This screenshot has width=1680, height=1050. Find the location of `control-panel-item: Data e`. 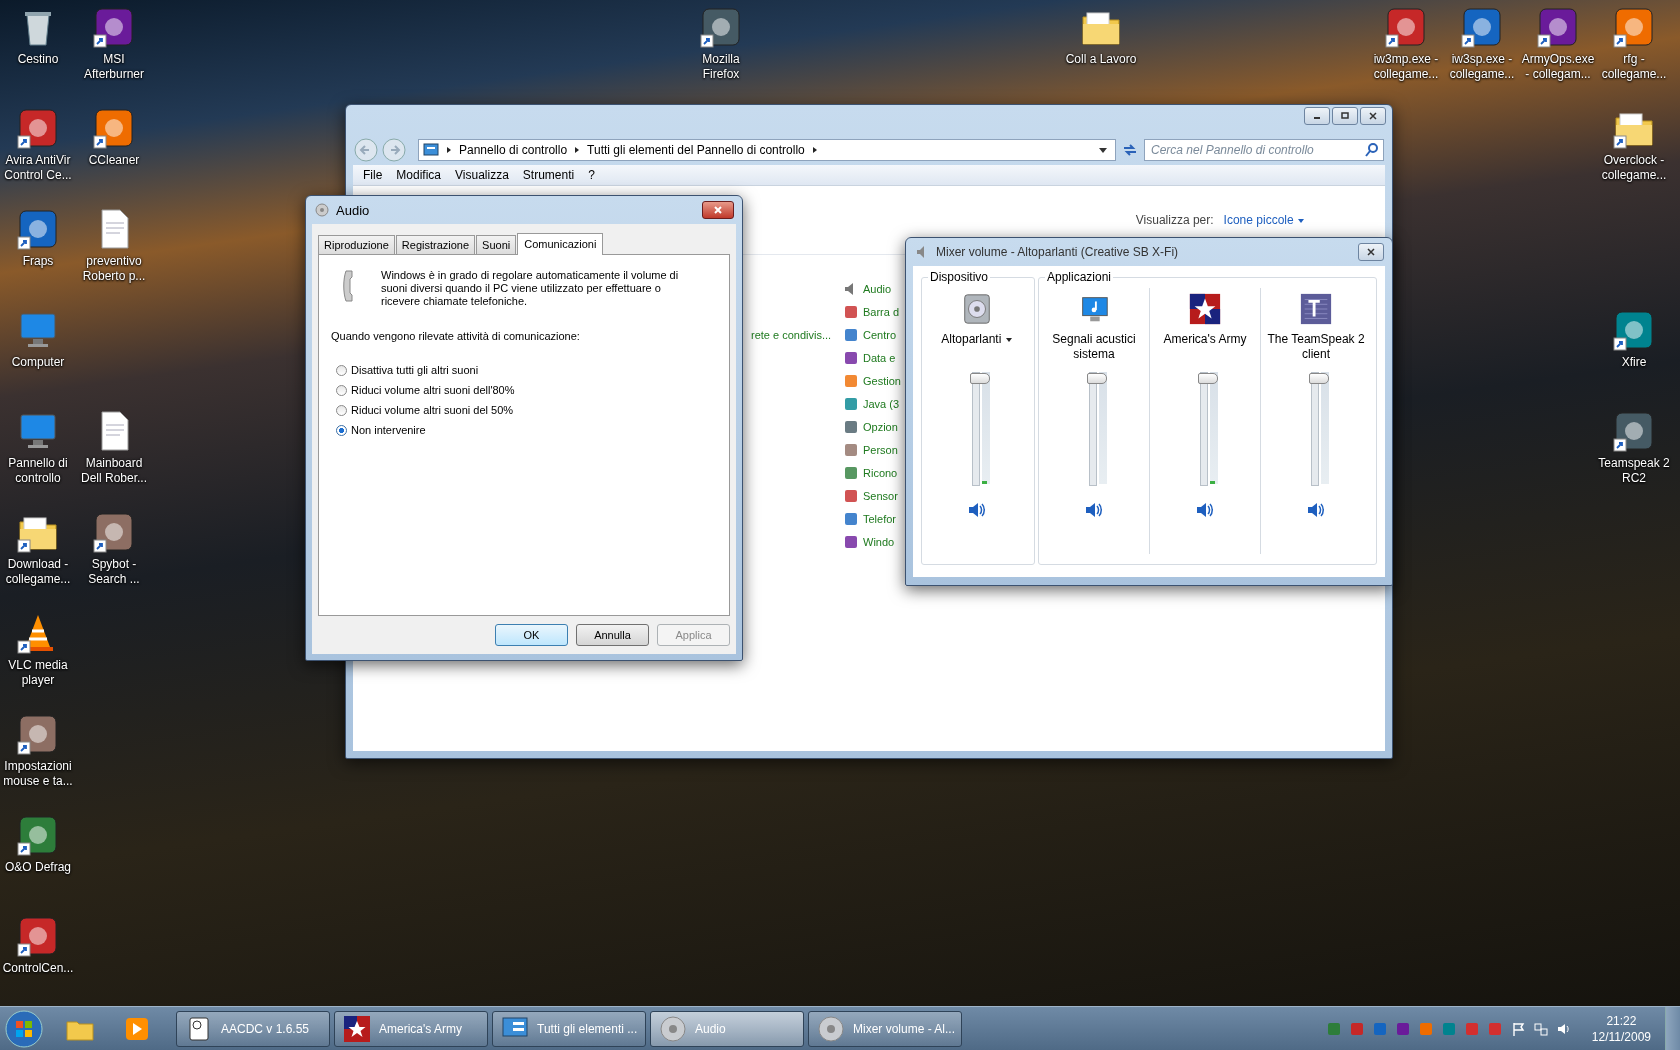

control-panel-item: Data e is located at coordinates (879, 358).